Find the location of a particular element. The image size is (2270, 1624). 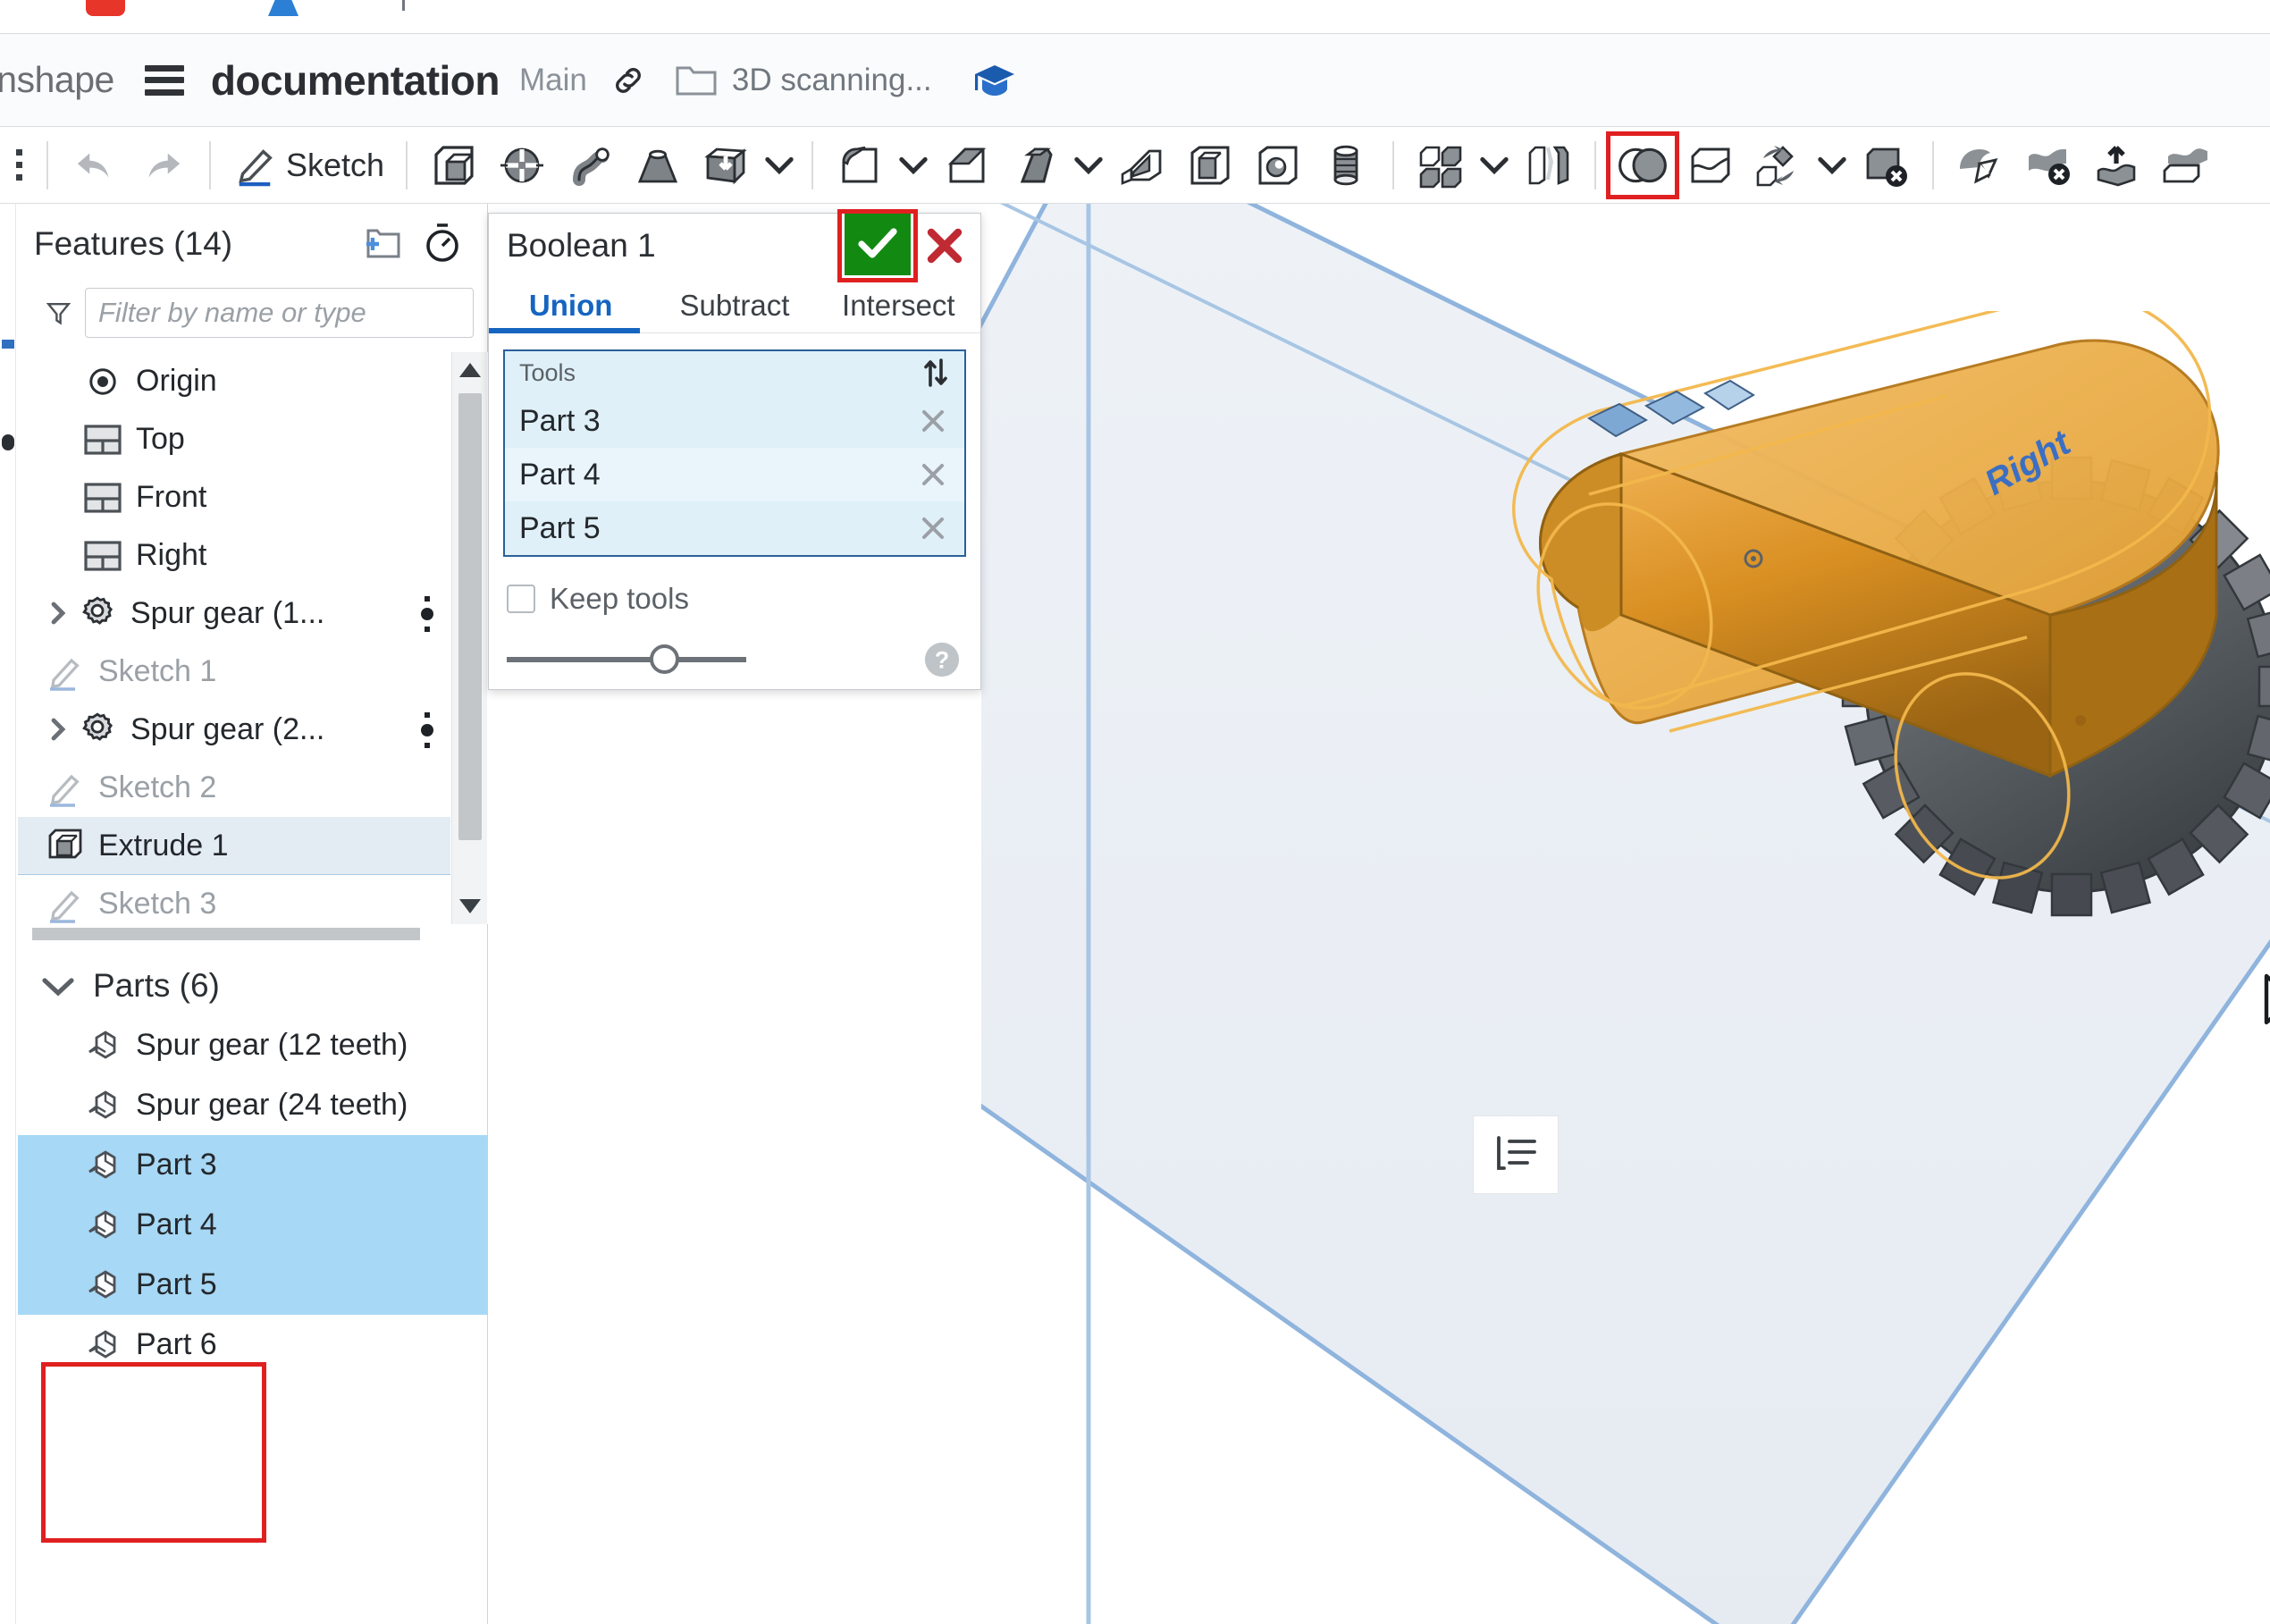

opacity-slider is located at coordinates (626, 659).